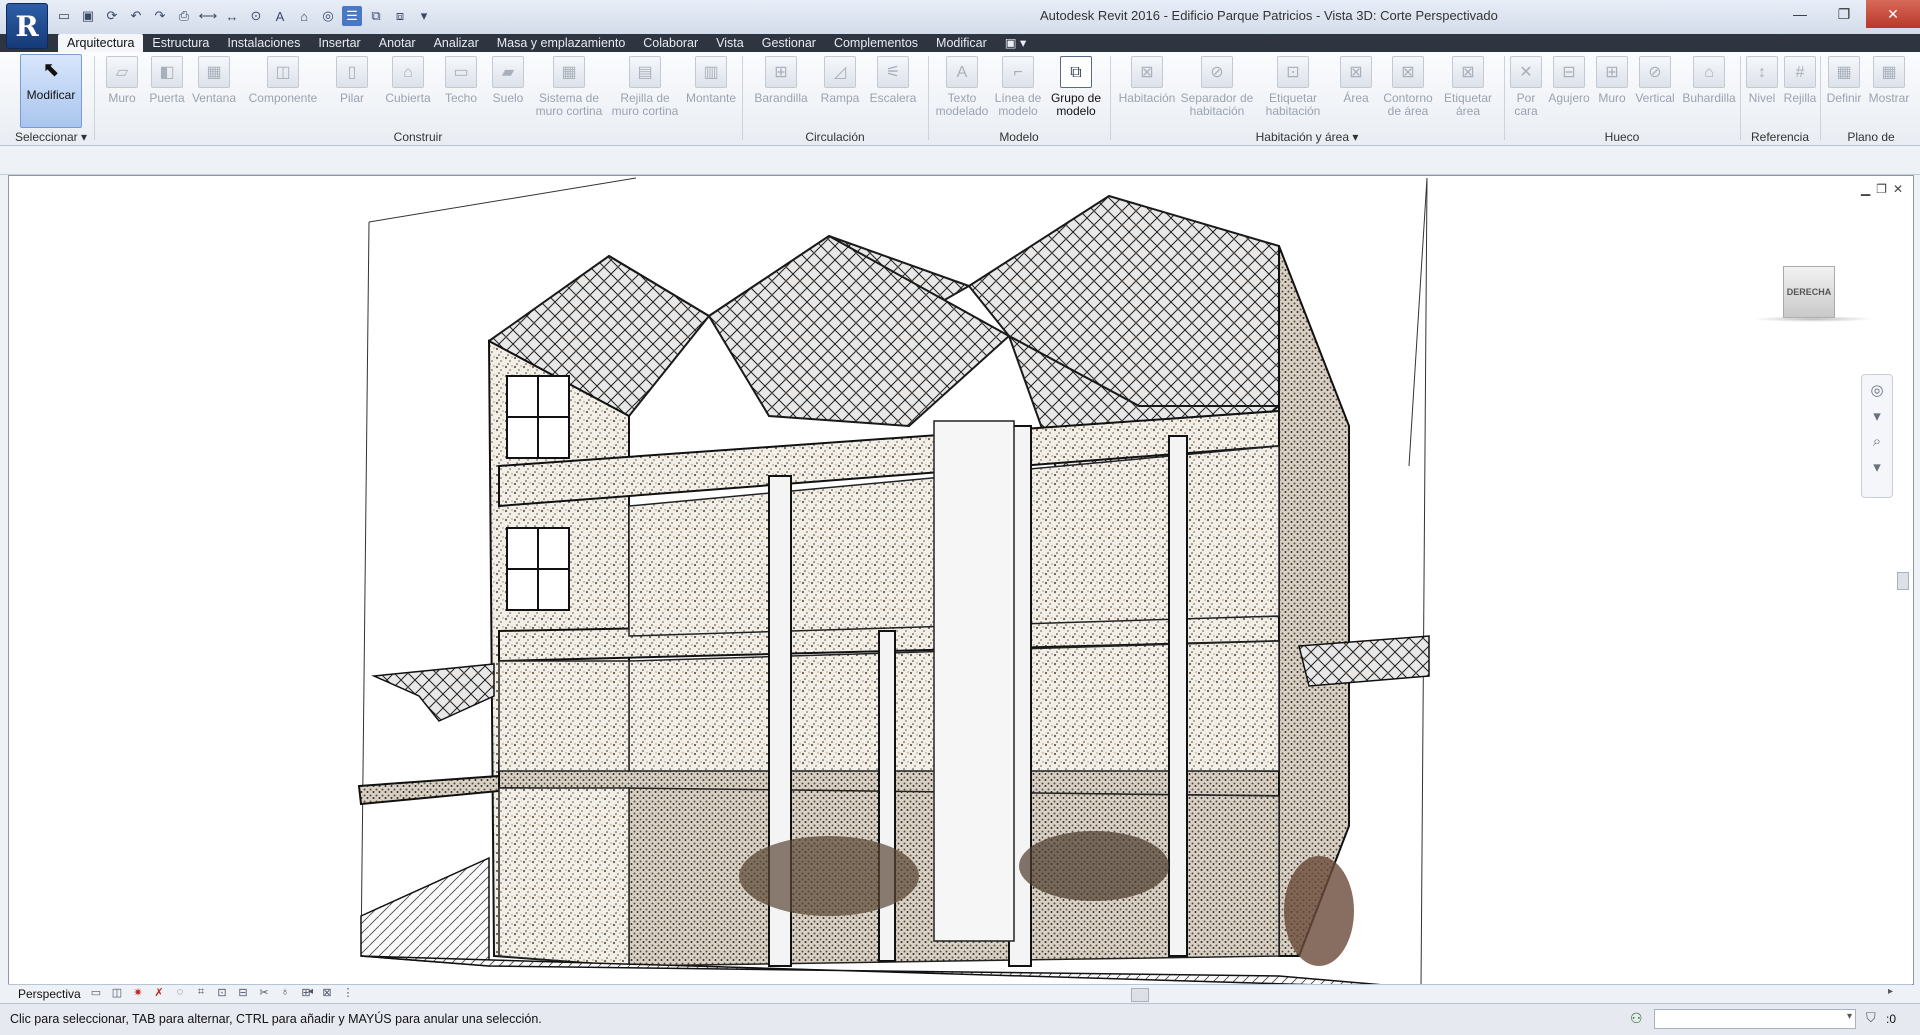  I want to click on tab-analizar: Analizar, so click(456, 43).